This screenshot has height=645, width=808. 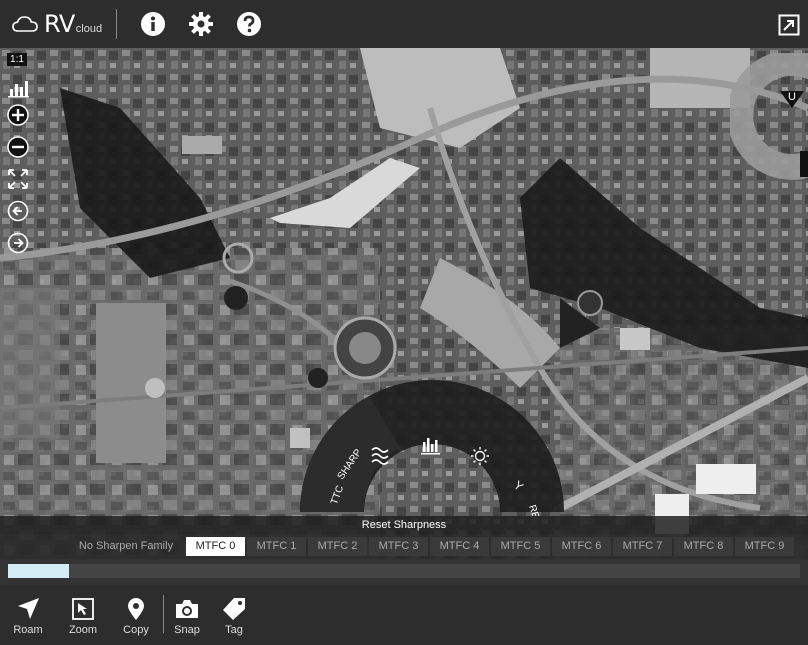 I want to click on settings-button, so click(x=201, y=24).